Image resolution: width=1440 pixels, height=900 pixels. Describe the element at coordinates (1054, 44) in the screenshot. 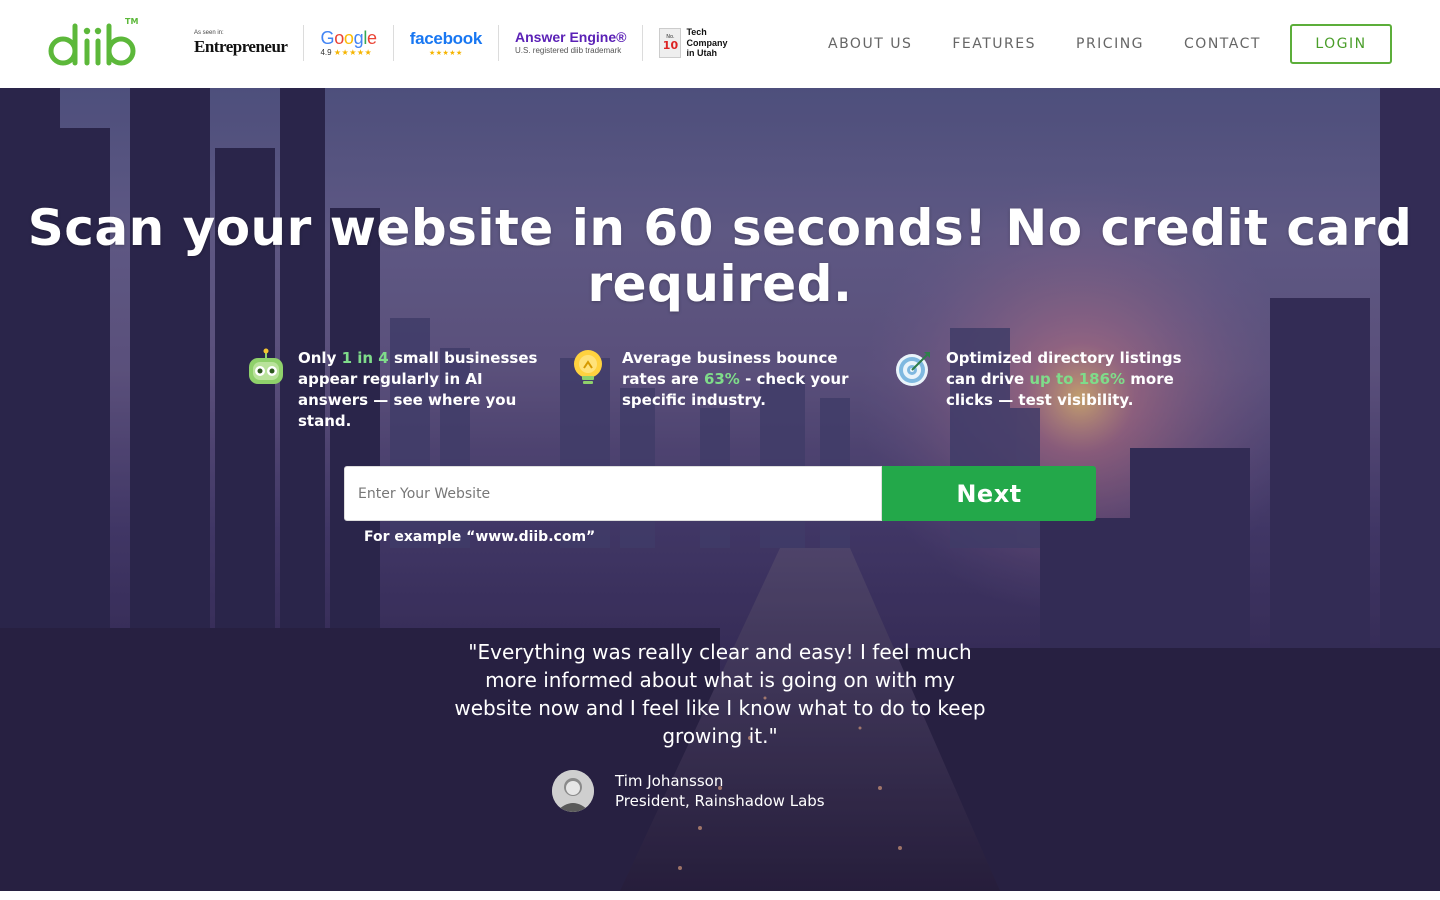

I see `main-nav: ABOUT US FEATURES PRICING CONTACT` at that location.